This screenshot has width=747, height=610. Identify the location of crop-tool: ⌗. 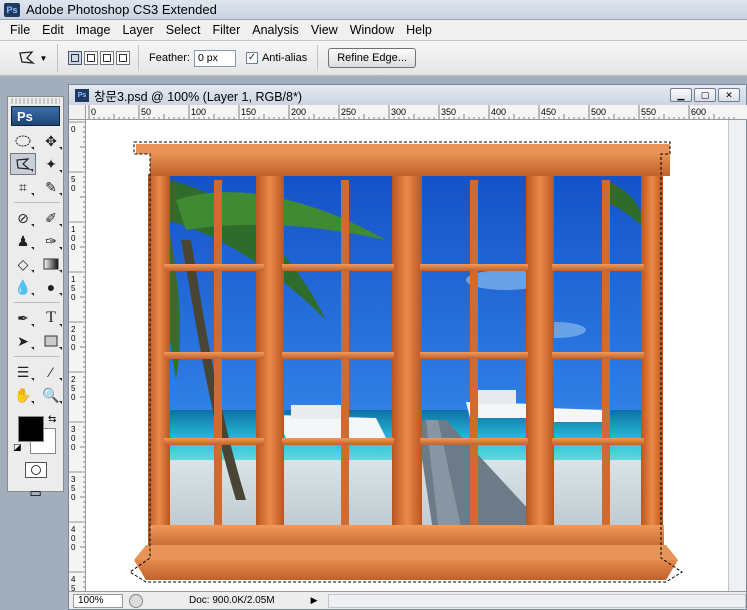
(23, 187).